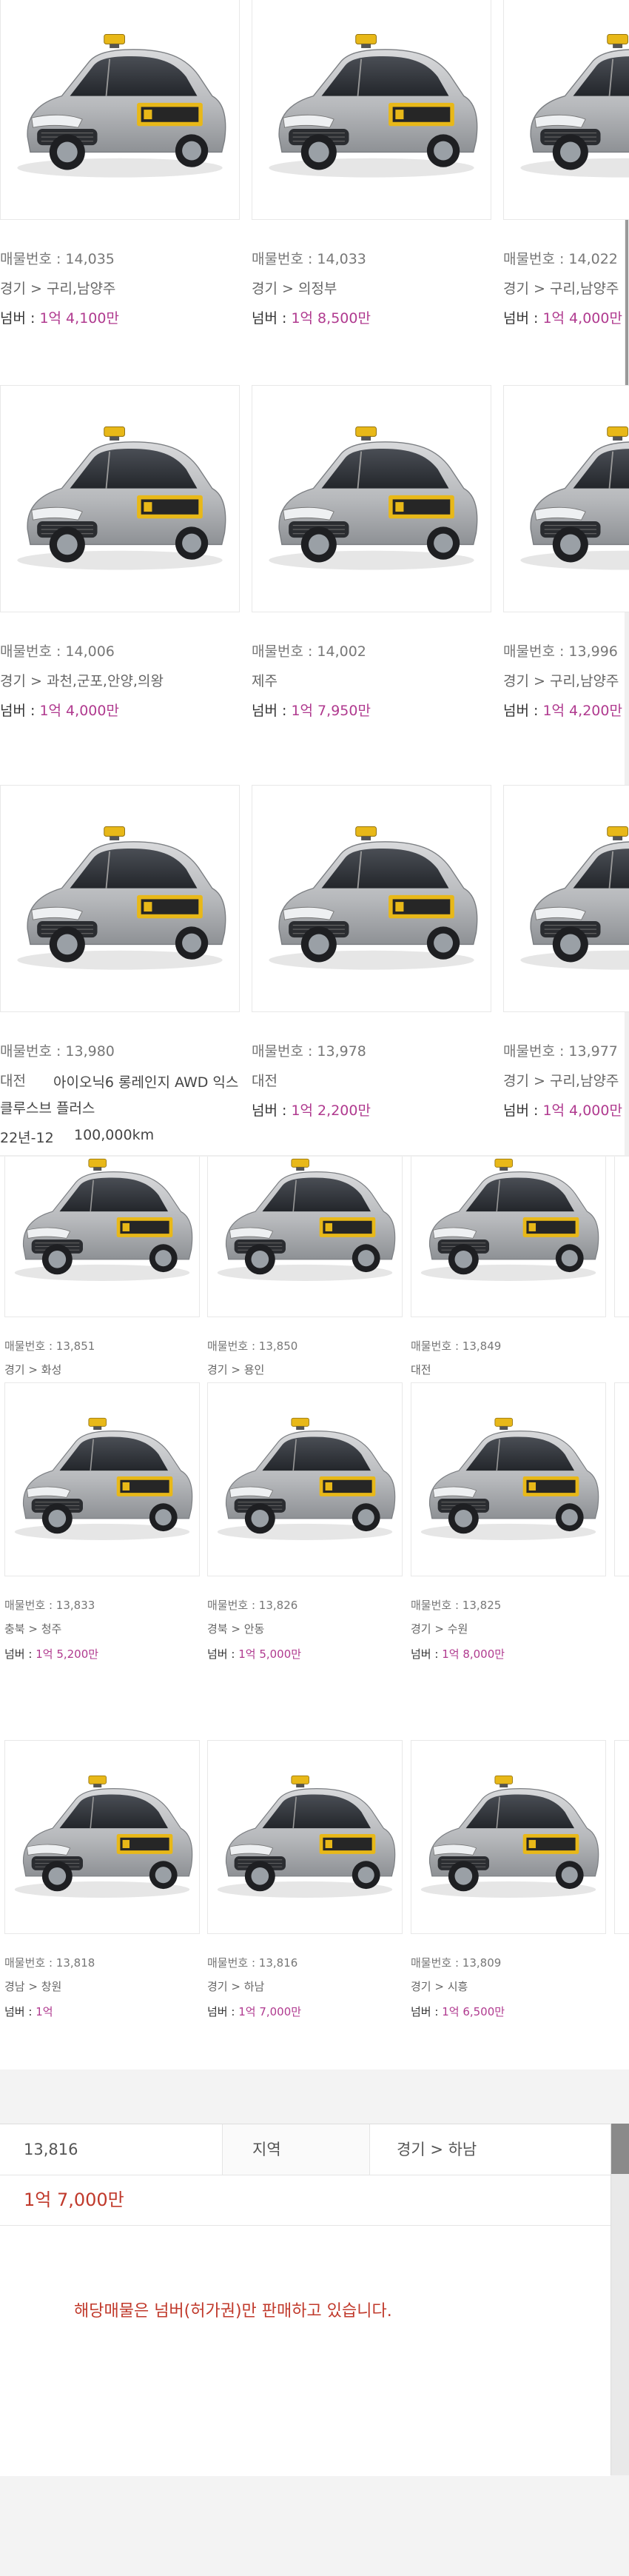 The width and height of the screenshot is (629, 2576). What do you see at coordinates (305, 2350) in the screenshot?
I see `detail-notice: 해당매물은 넘버(허가권)만 판매하고 있습니다.` at bounding box center [305, 2350].